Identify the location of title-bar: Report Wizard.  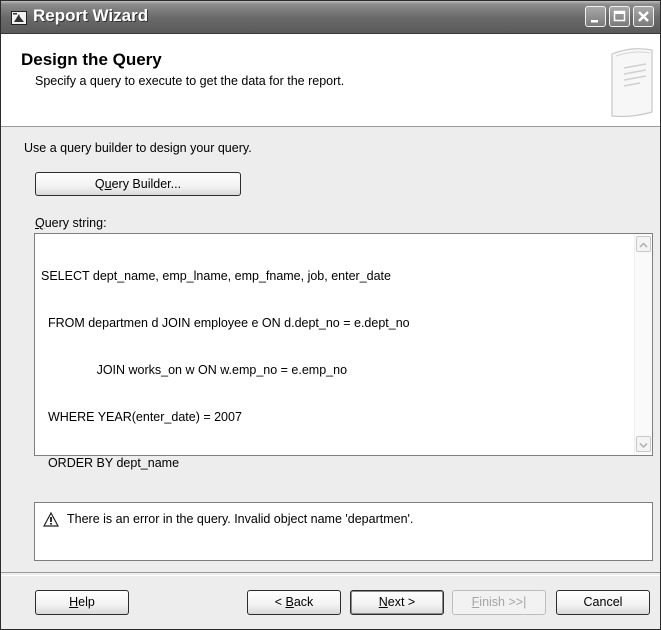
(330, 17).